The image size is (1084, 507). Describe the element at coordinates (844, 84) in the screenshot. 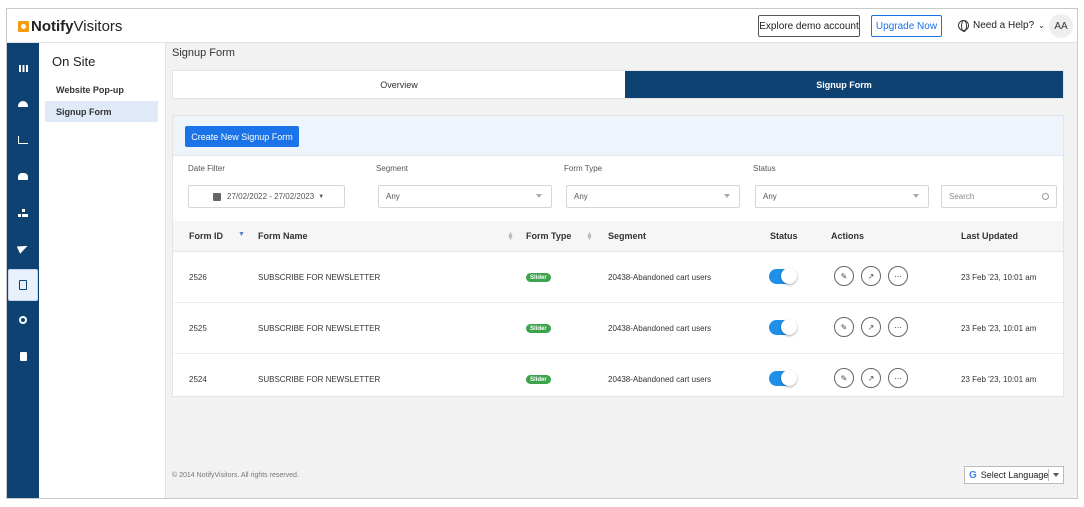

I see `tab-signup-form: Signup Form` at that location.